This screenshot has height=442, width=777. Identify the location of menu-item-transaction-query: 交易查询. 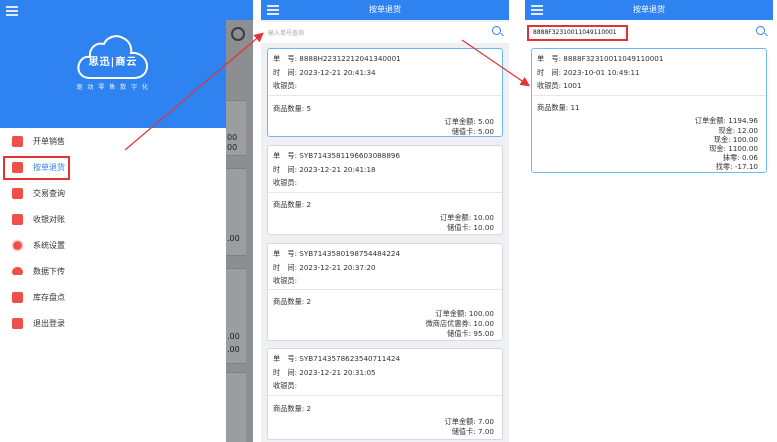
(113, 193).